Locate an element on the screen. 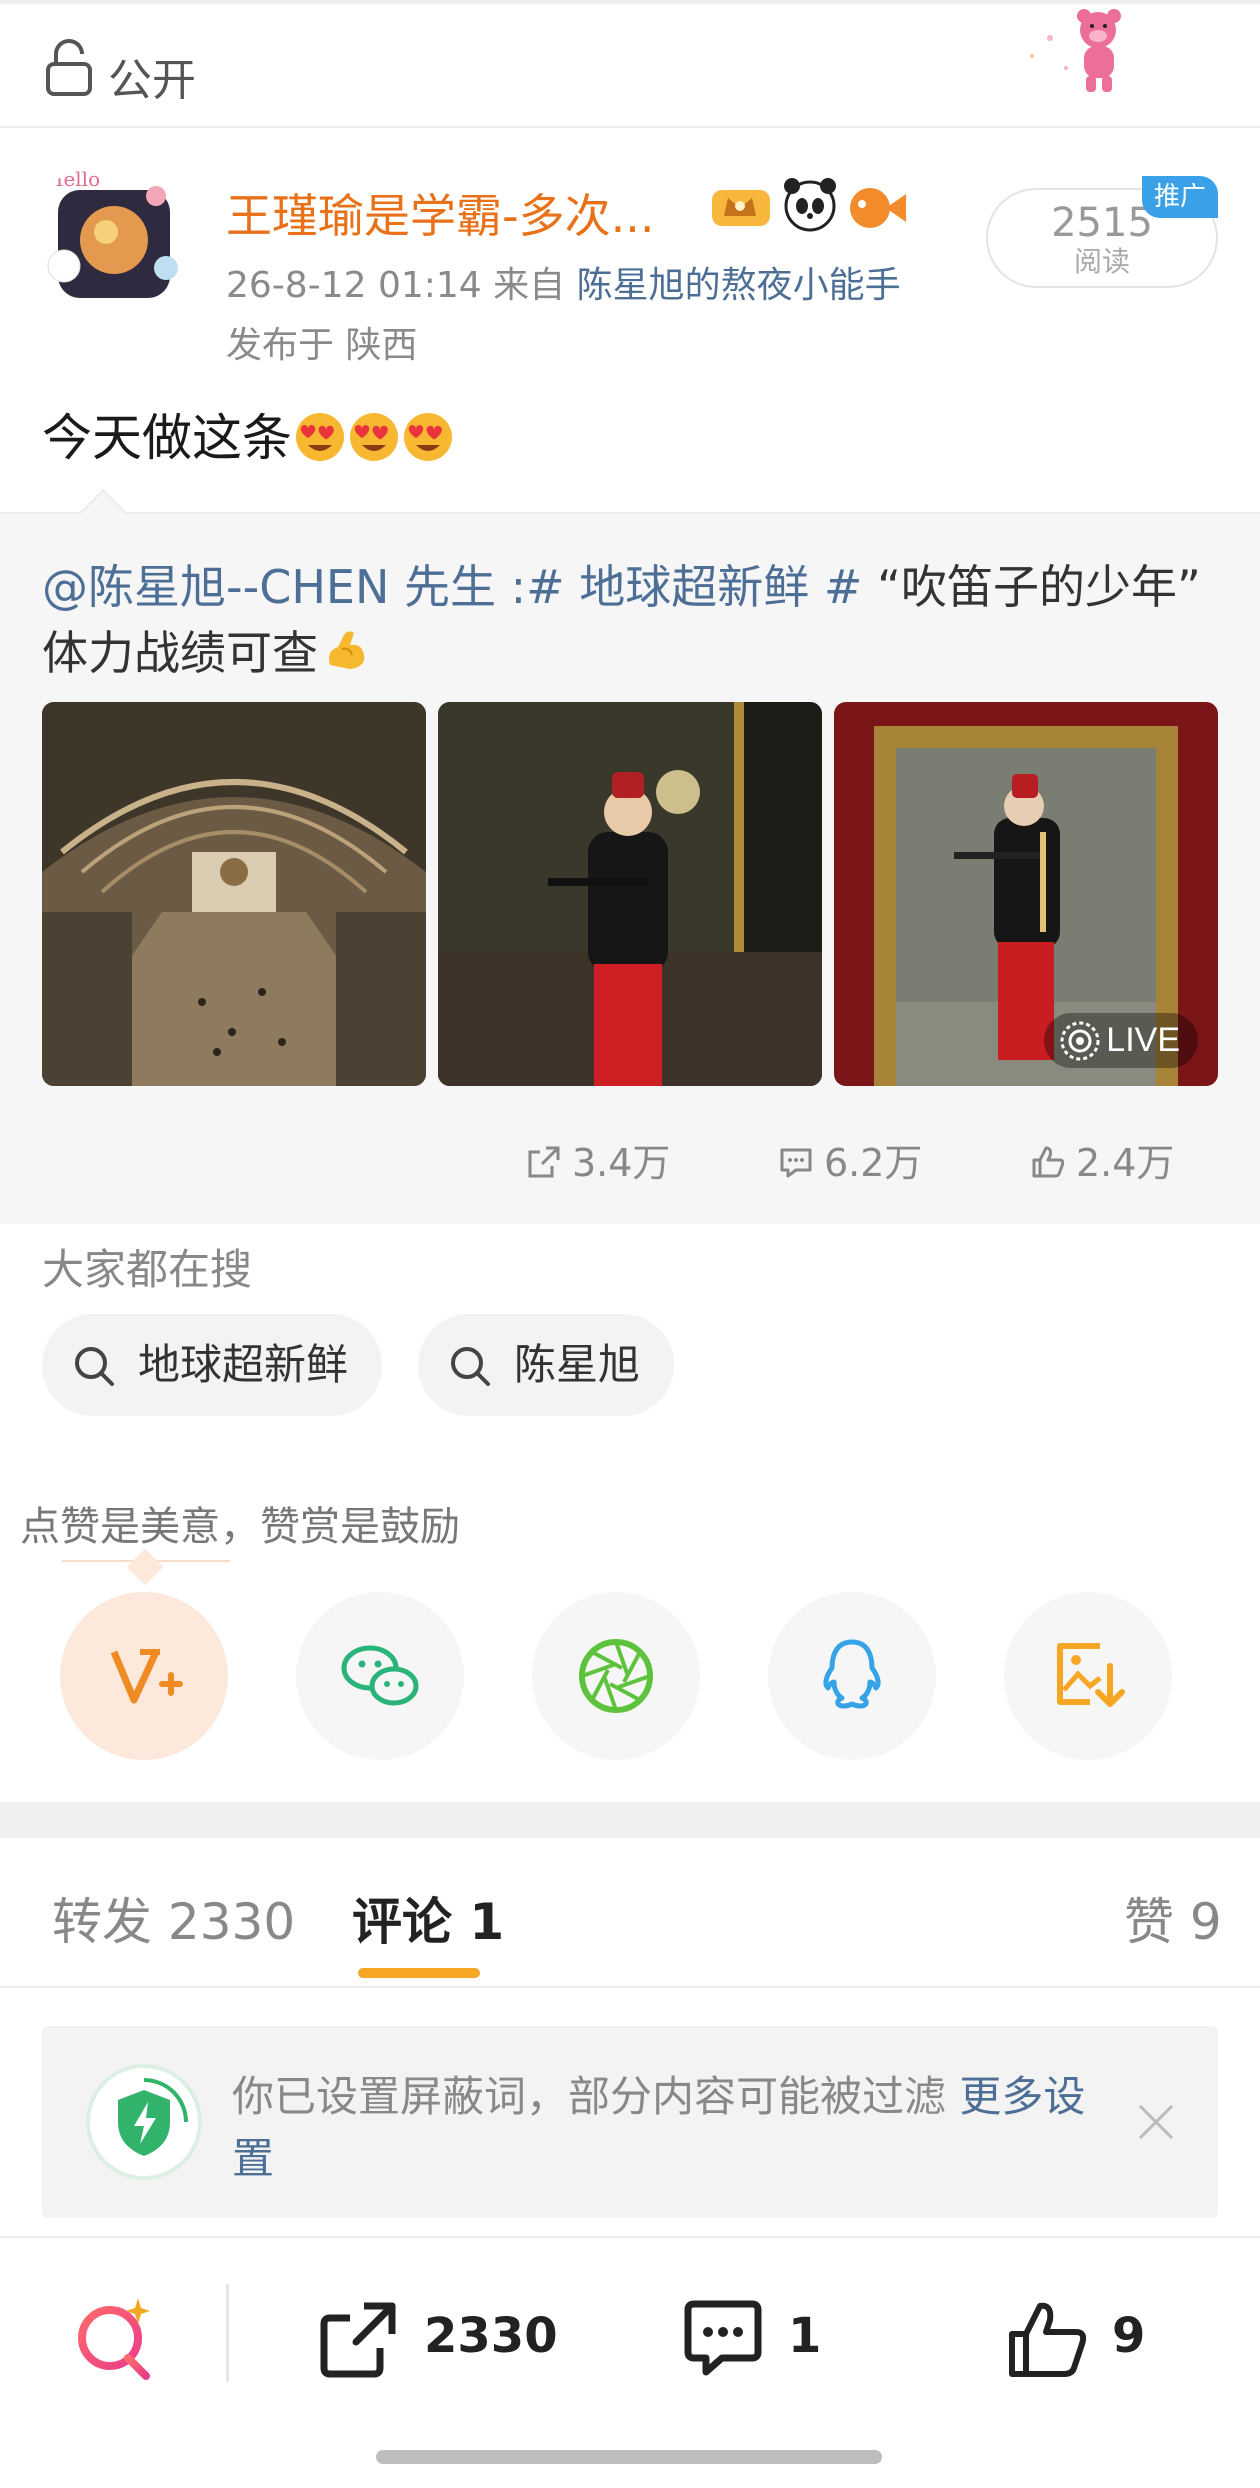 Image resolution: width=1260 pixels, height=2488 pixels. search-chip-label: 地球超新鲜 is located at coordinates (243, 1364).